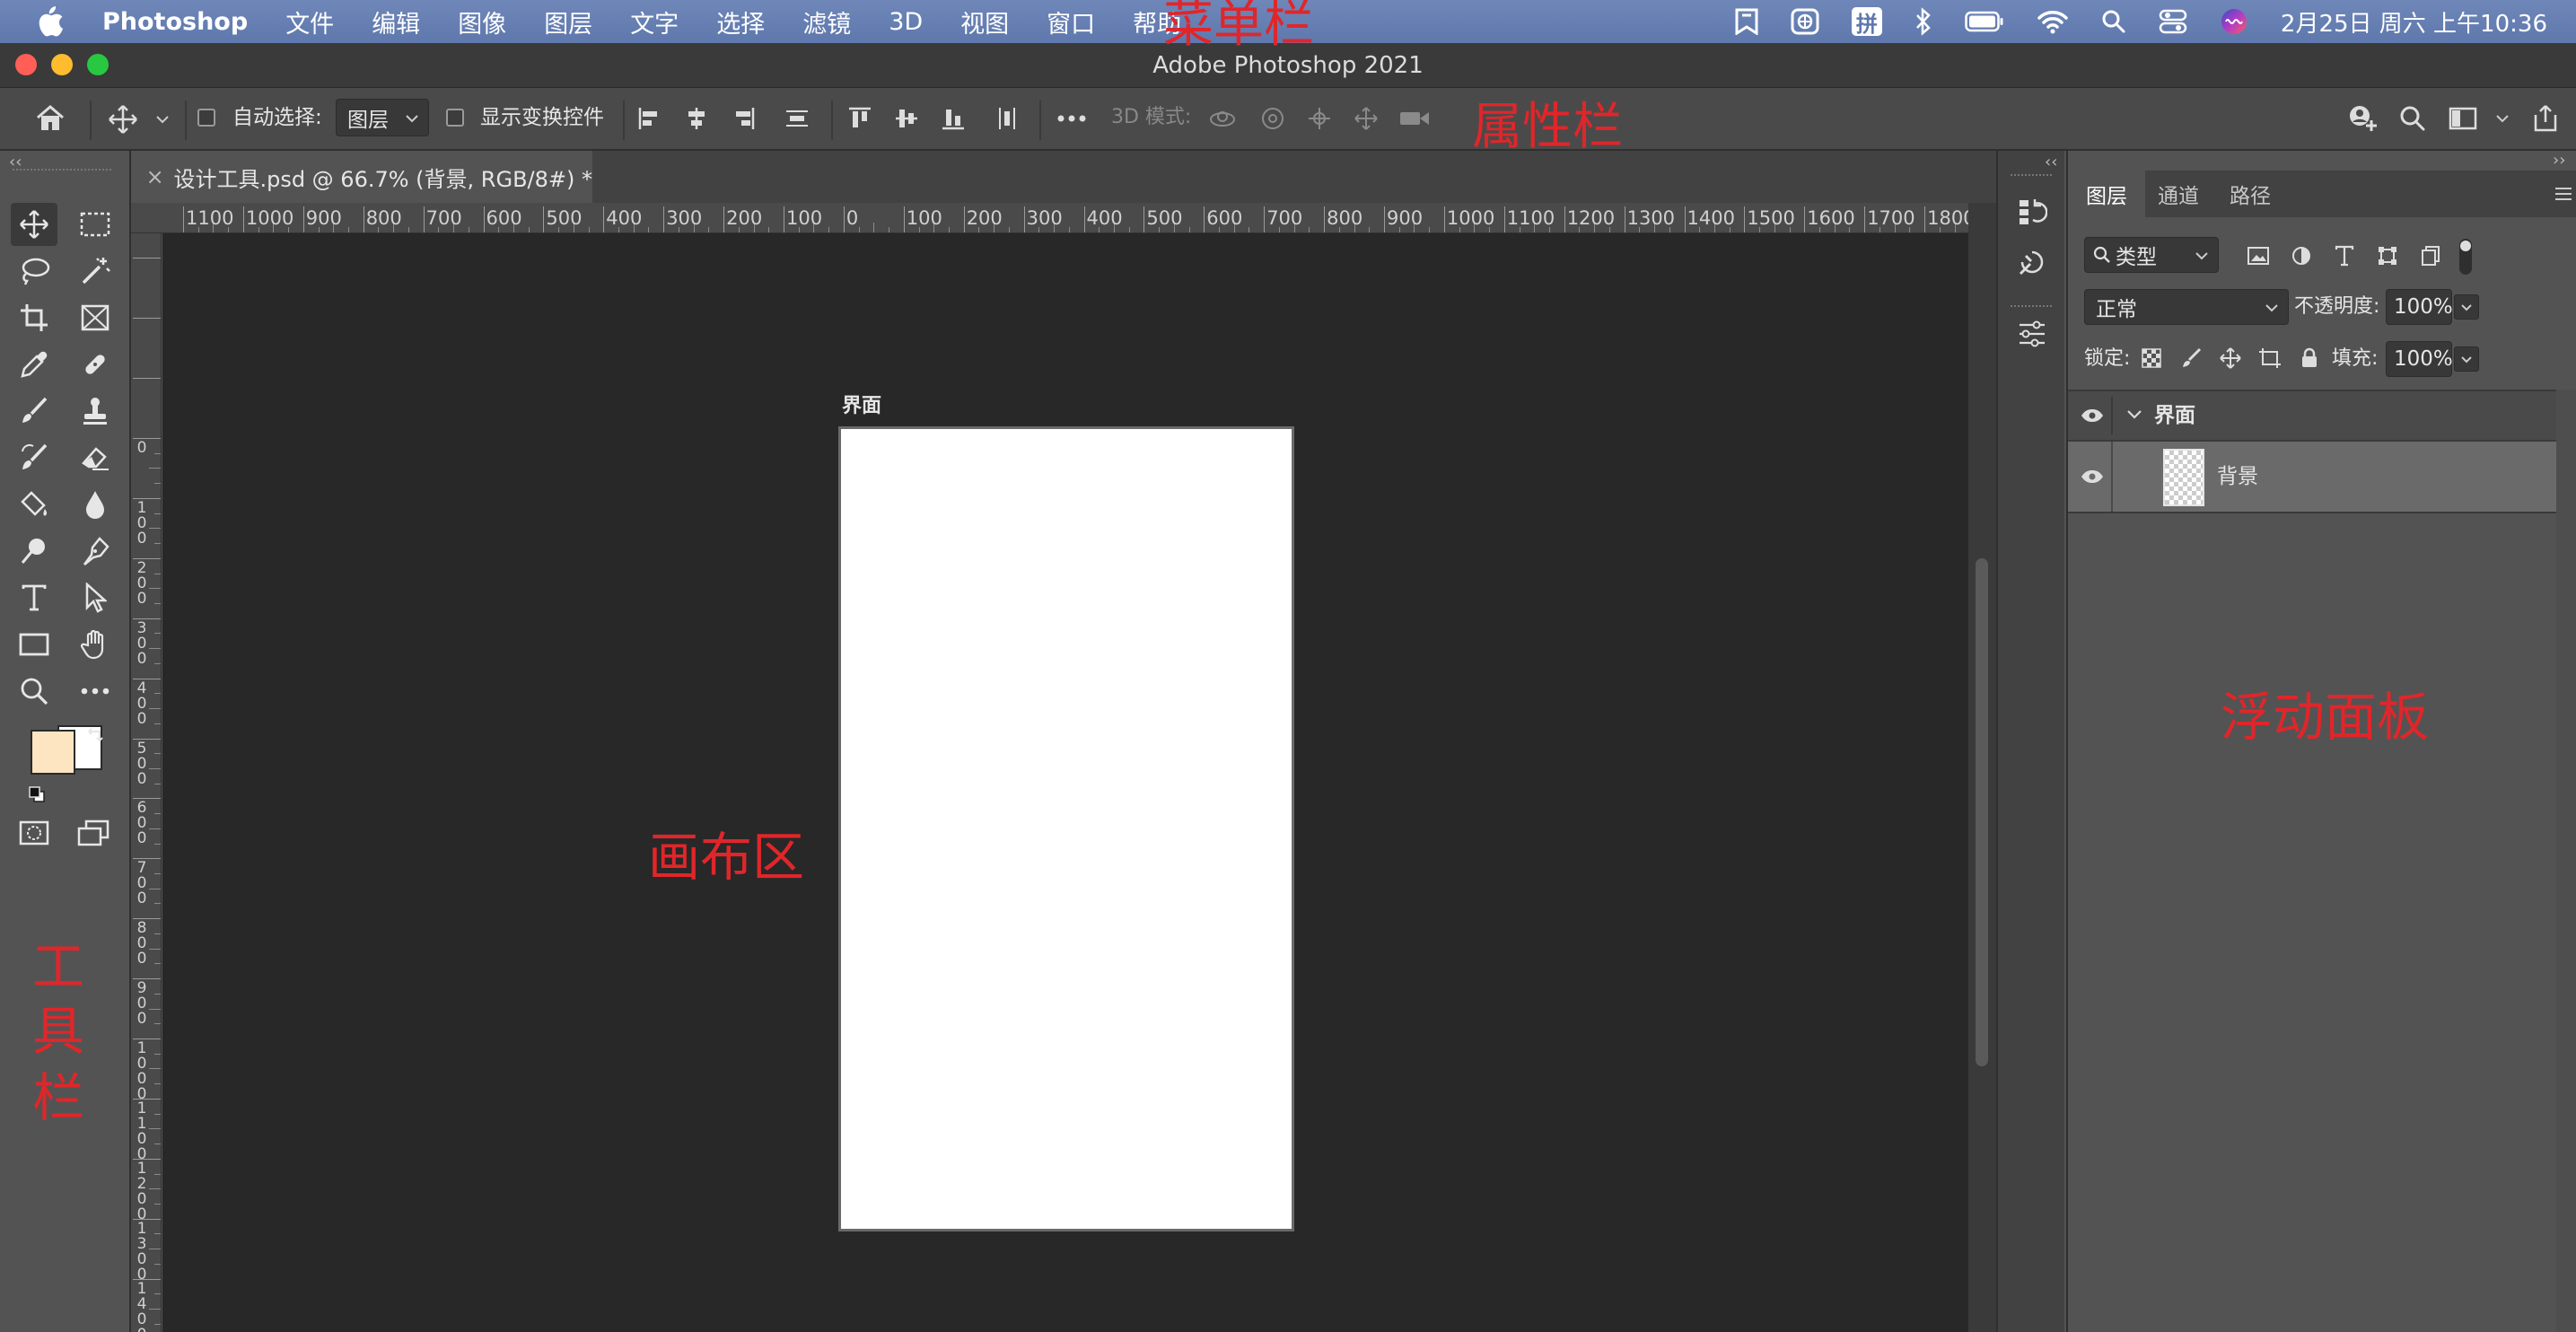 This screenshot has width=2576, height=1332. I want to click on distribute-icon, so click(797, 119).